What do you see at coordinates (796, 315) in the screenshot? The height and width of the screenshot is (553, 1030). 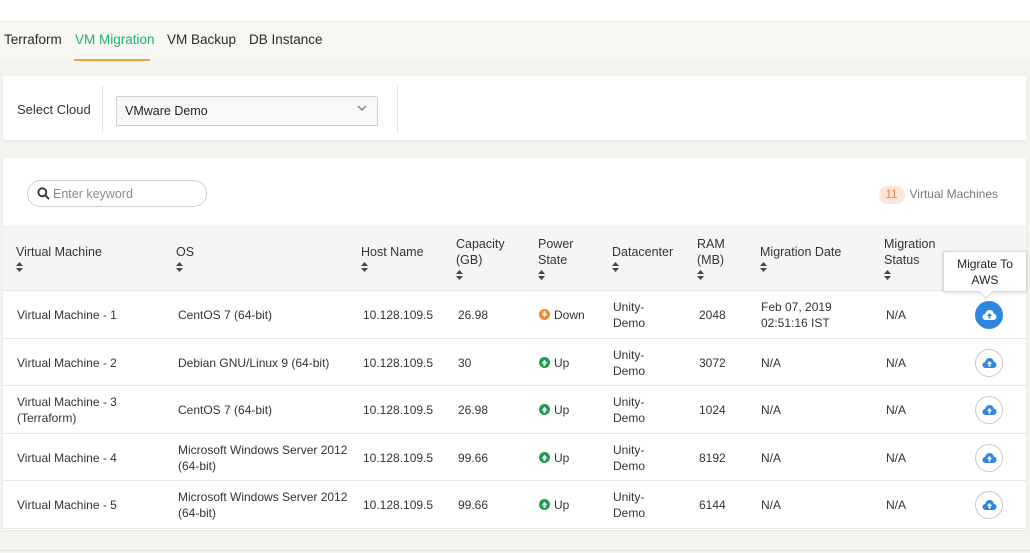 I see `cell-migration-date: Feb 07, 2019 02:51:16 IST` at bounding box center [796, 315].